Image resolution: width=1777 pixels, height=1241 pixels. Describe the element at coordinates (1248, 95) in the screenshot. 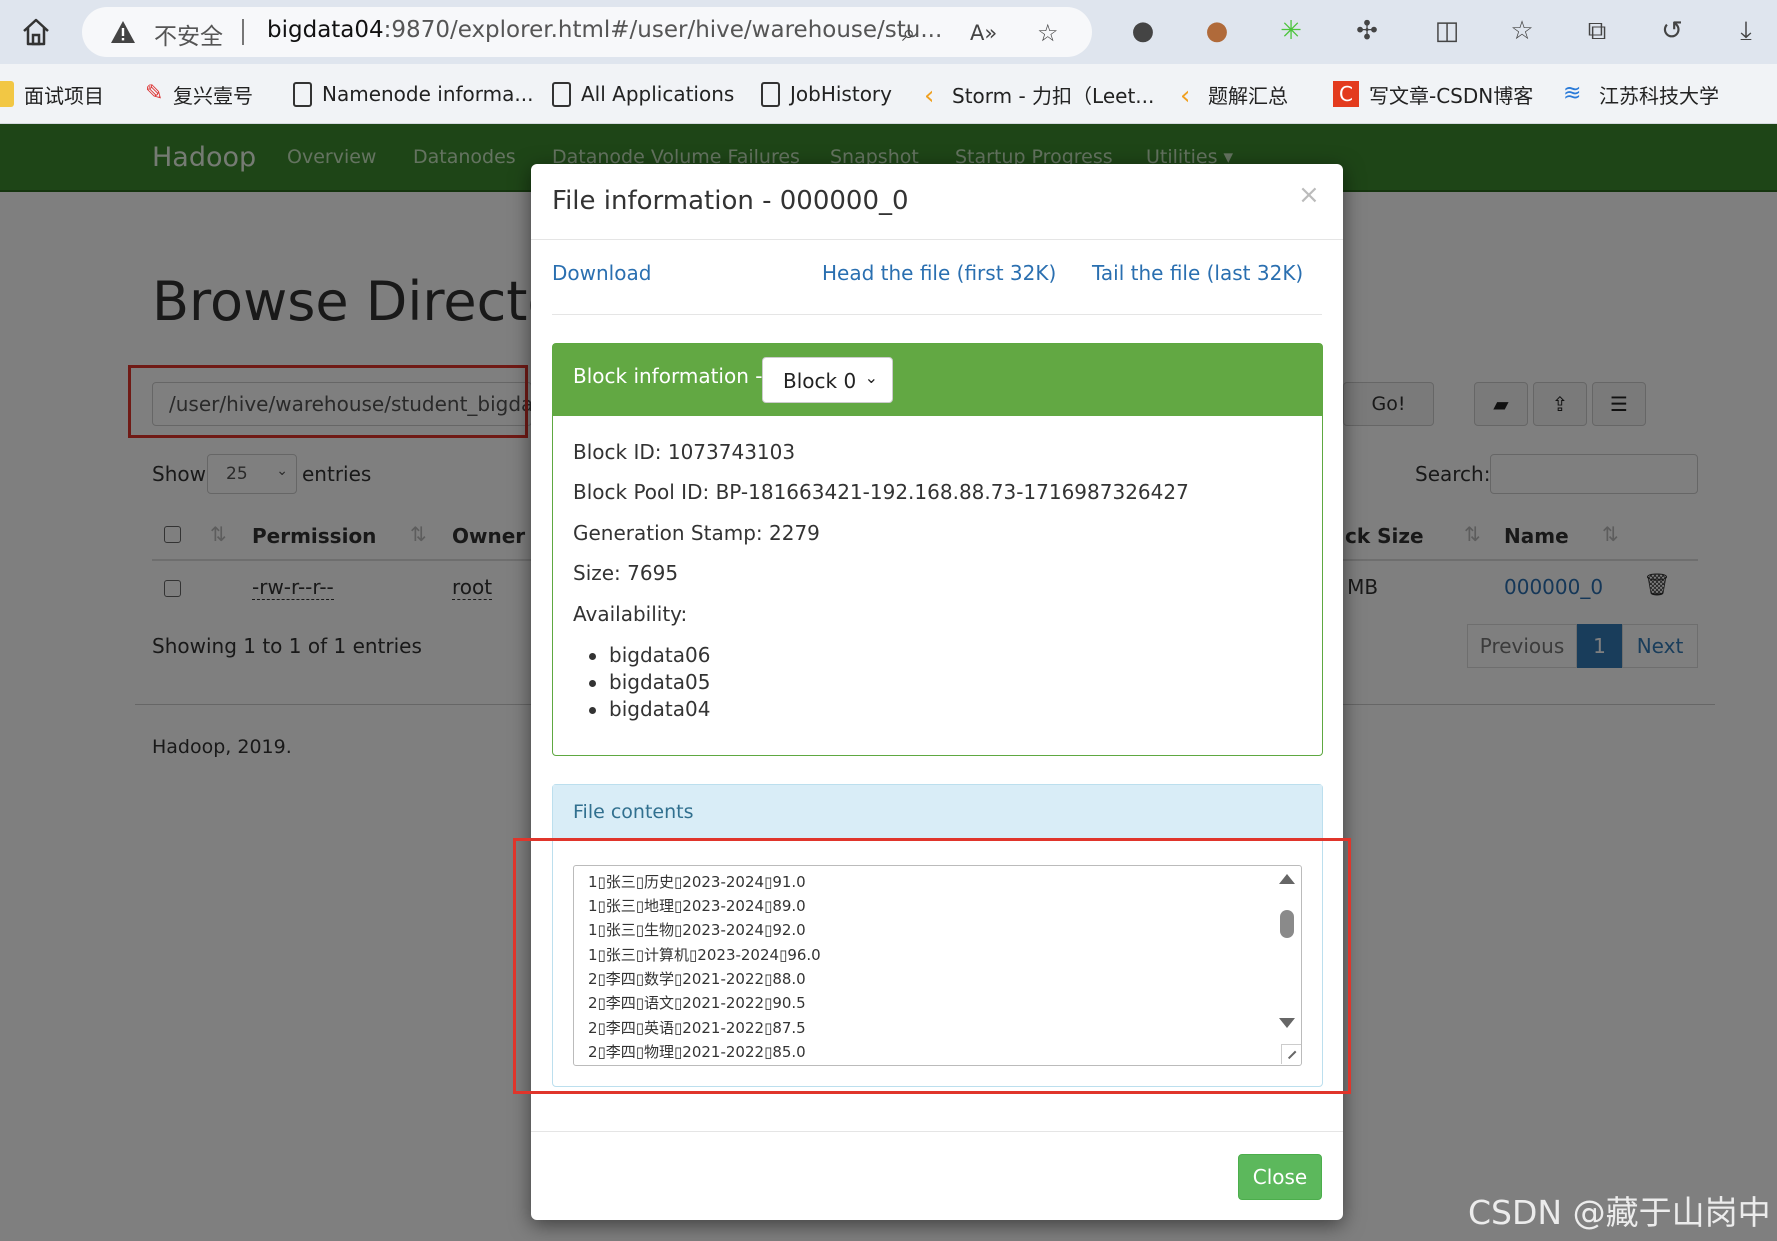

I see `bookmark-label: 题解汇总` at that location.